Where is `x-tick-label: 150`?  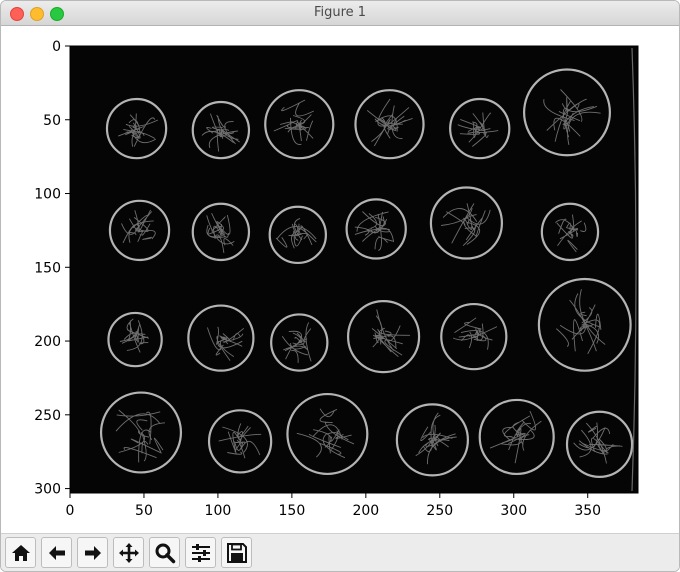
x-tick-label: 150 is located at coordinates (292, 511).